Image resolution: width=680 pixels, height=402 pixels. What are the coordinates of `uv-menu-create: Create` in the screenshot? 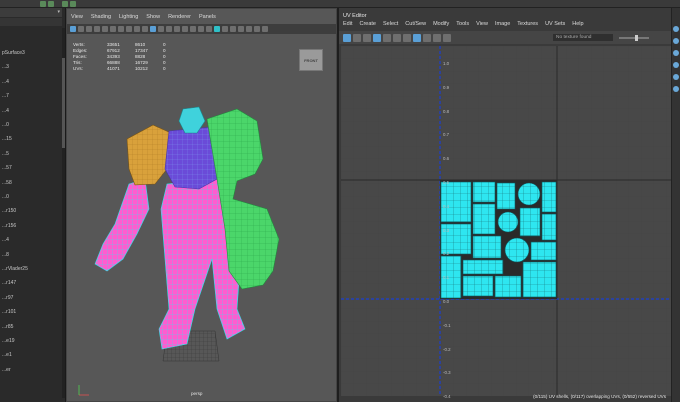 It's located at (367, 25).